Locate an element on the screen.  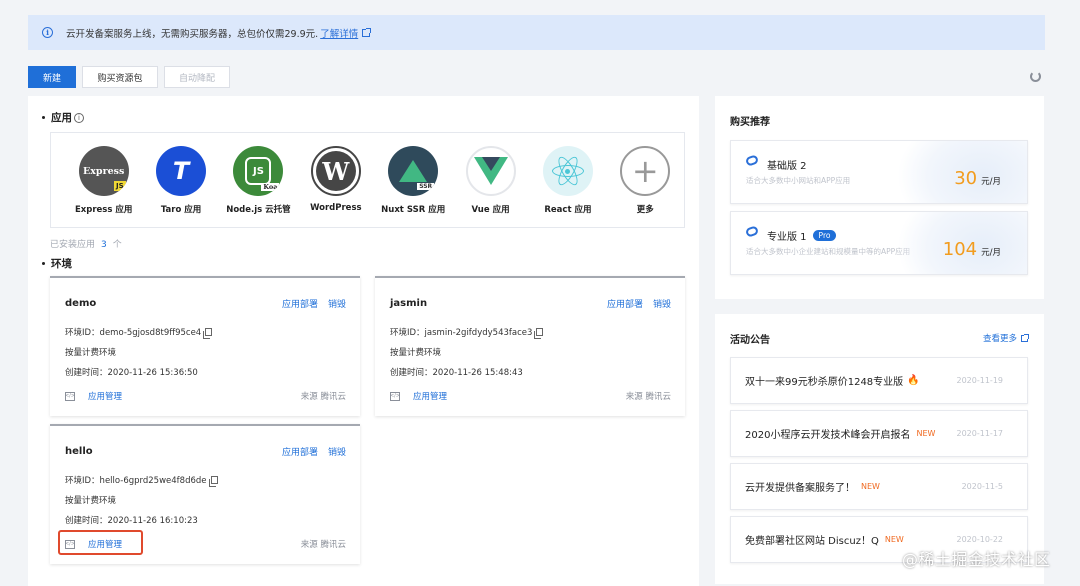
nodejs-logo-text: JS is located at coordinates (258, 171).